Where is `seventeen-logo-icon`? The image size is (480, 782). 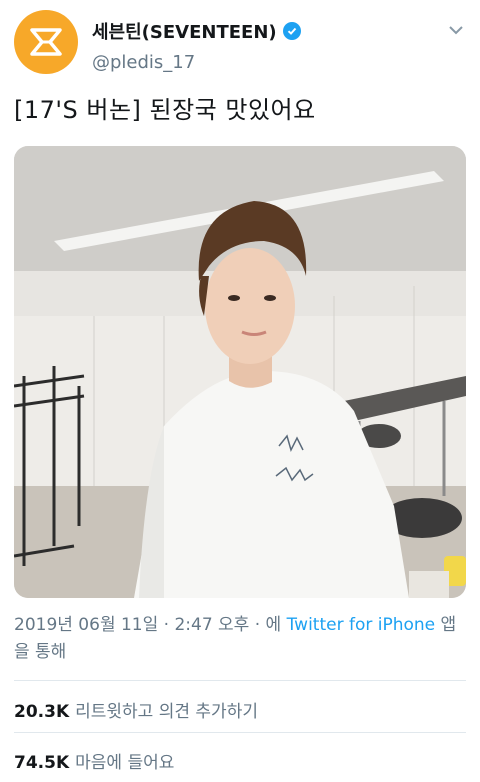 seventeen-logo-icon is located at coordinates (46, 42).